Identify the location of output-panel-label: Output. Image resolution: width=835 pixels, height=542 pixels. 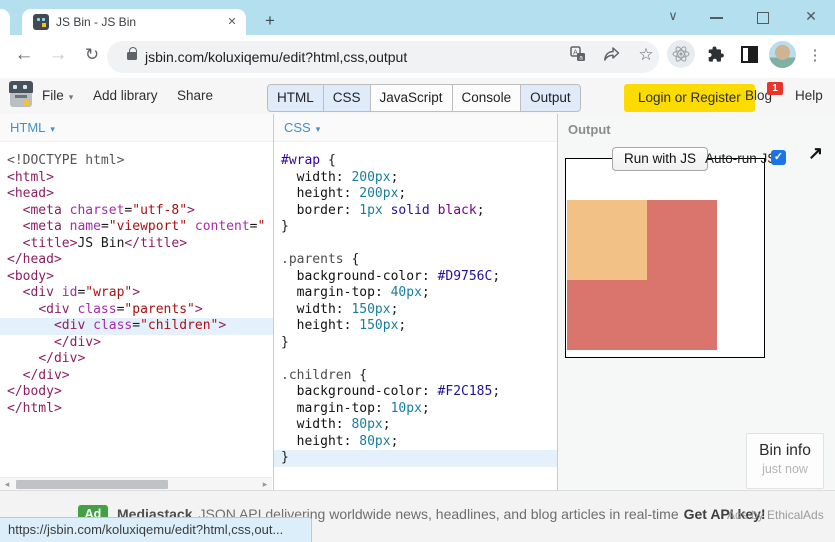
(589, 129).